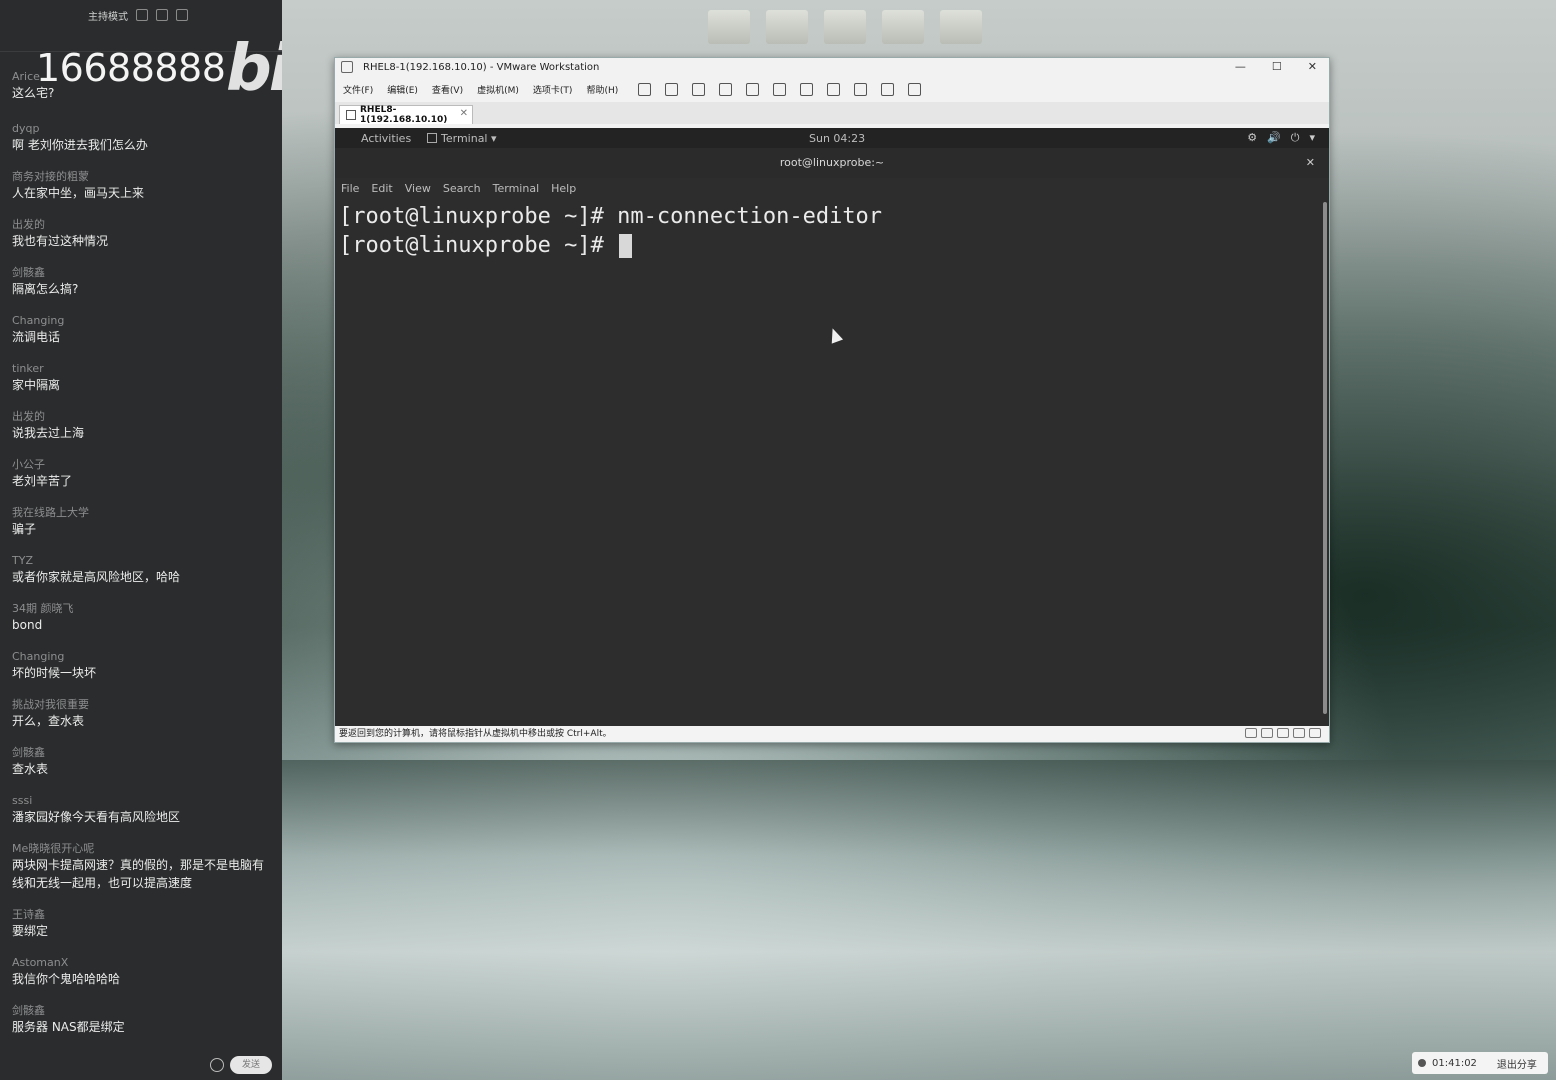 The height and width of the screenshot is (1080, 1556). I want to click on chat-username: 我在线路上大学, so click(143, 513).